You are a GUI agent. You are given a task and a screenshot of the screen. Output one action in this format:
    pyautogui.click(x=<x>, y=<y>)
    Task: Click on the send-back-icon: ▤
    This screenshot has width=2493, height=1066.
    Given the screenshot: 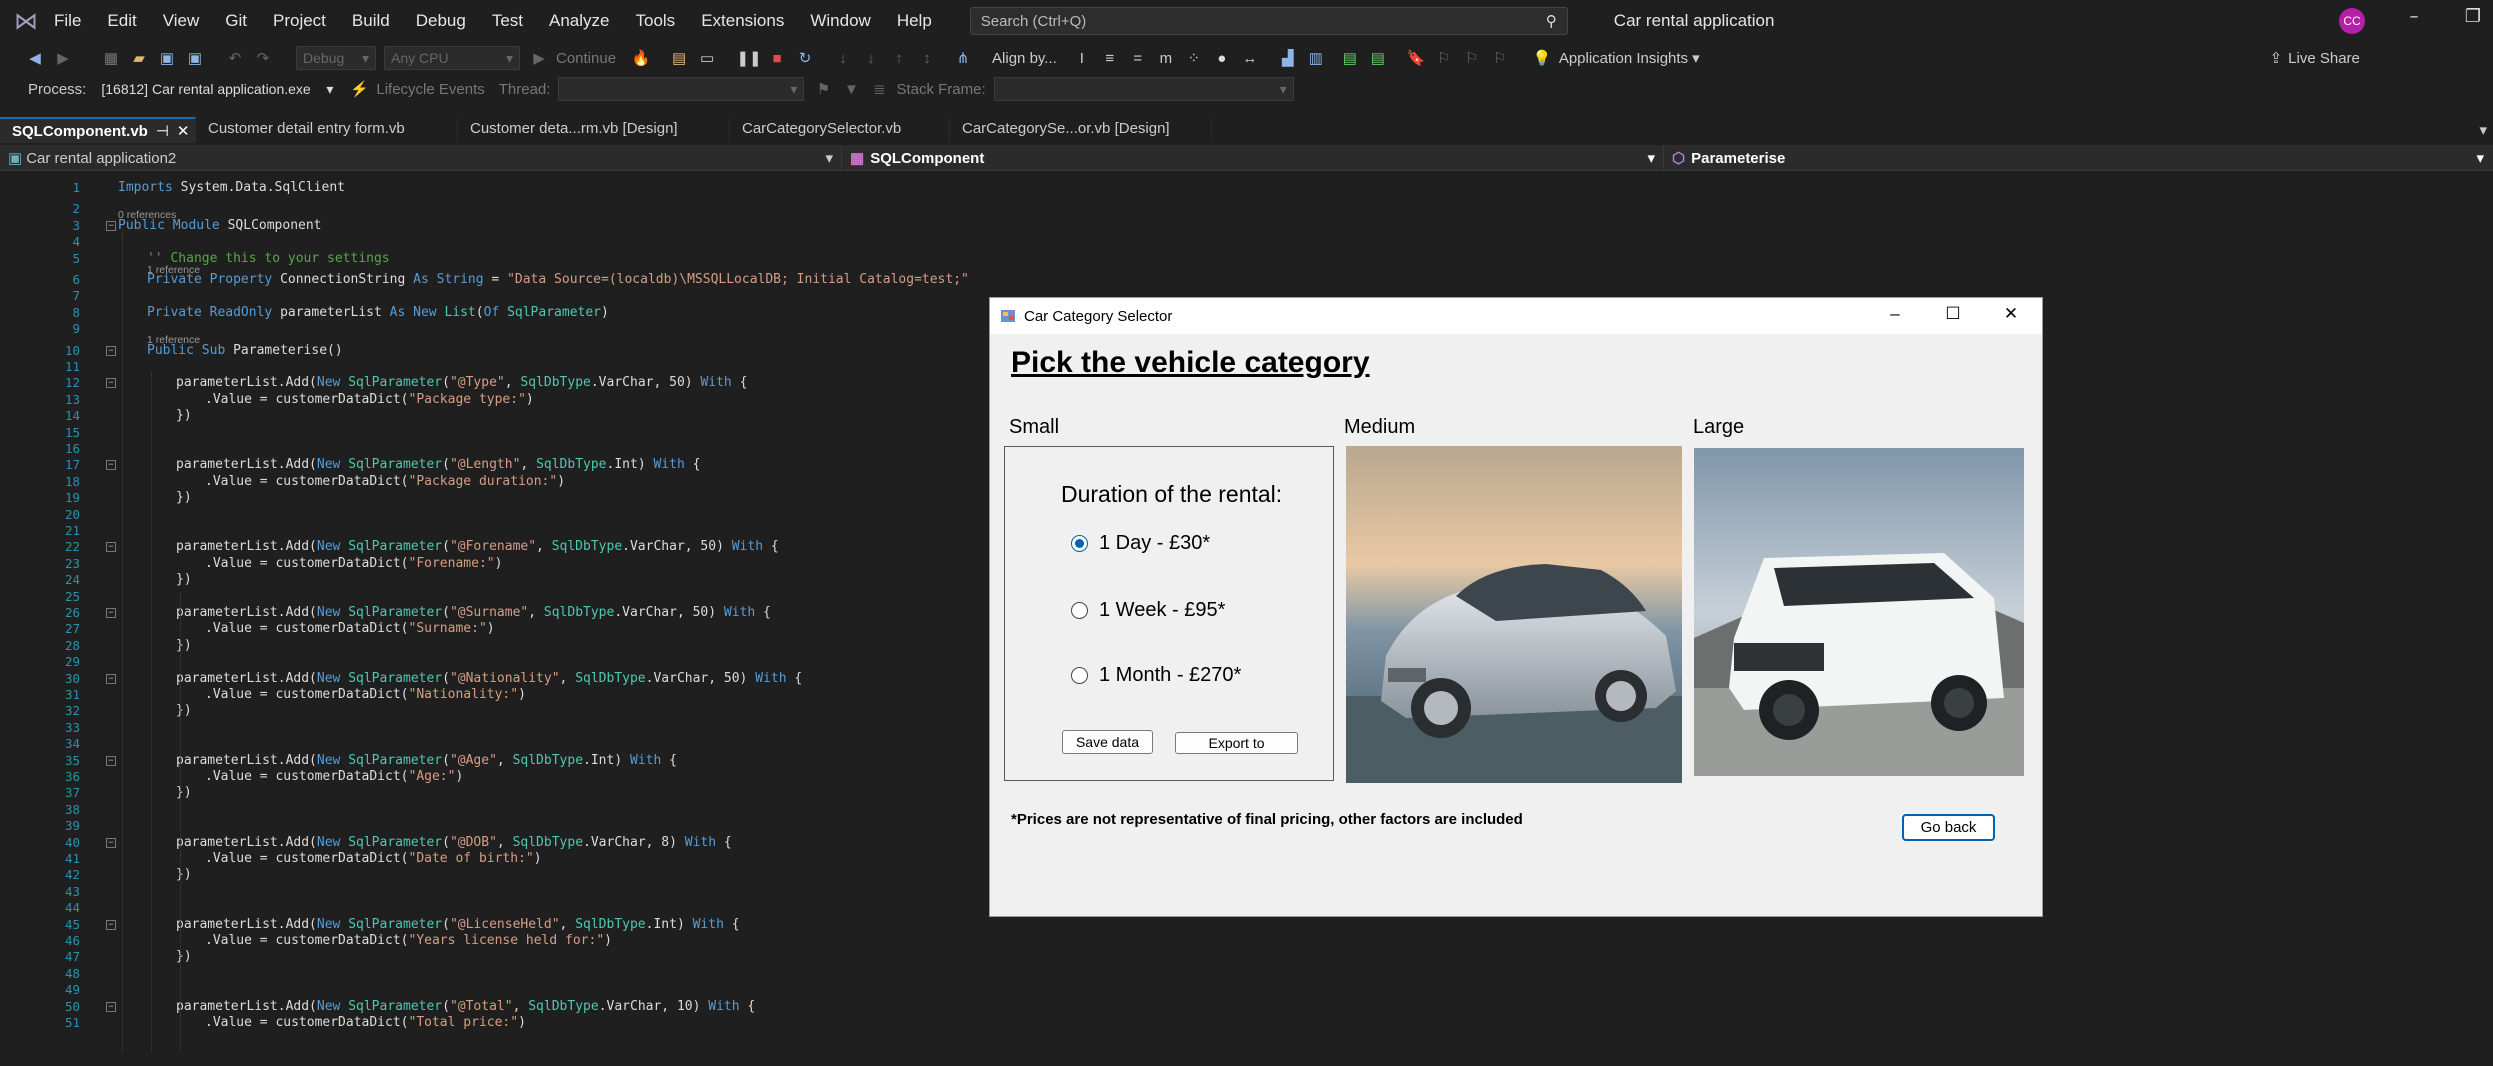 What is the action you would take?
    pyautogui.click(x=1378, y=58)
    